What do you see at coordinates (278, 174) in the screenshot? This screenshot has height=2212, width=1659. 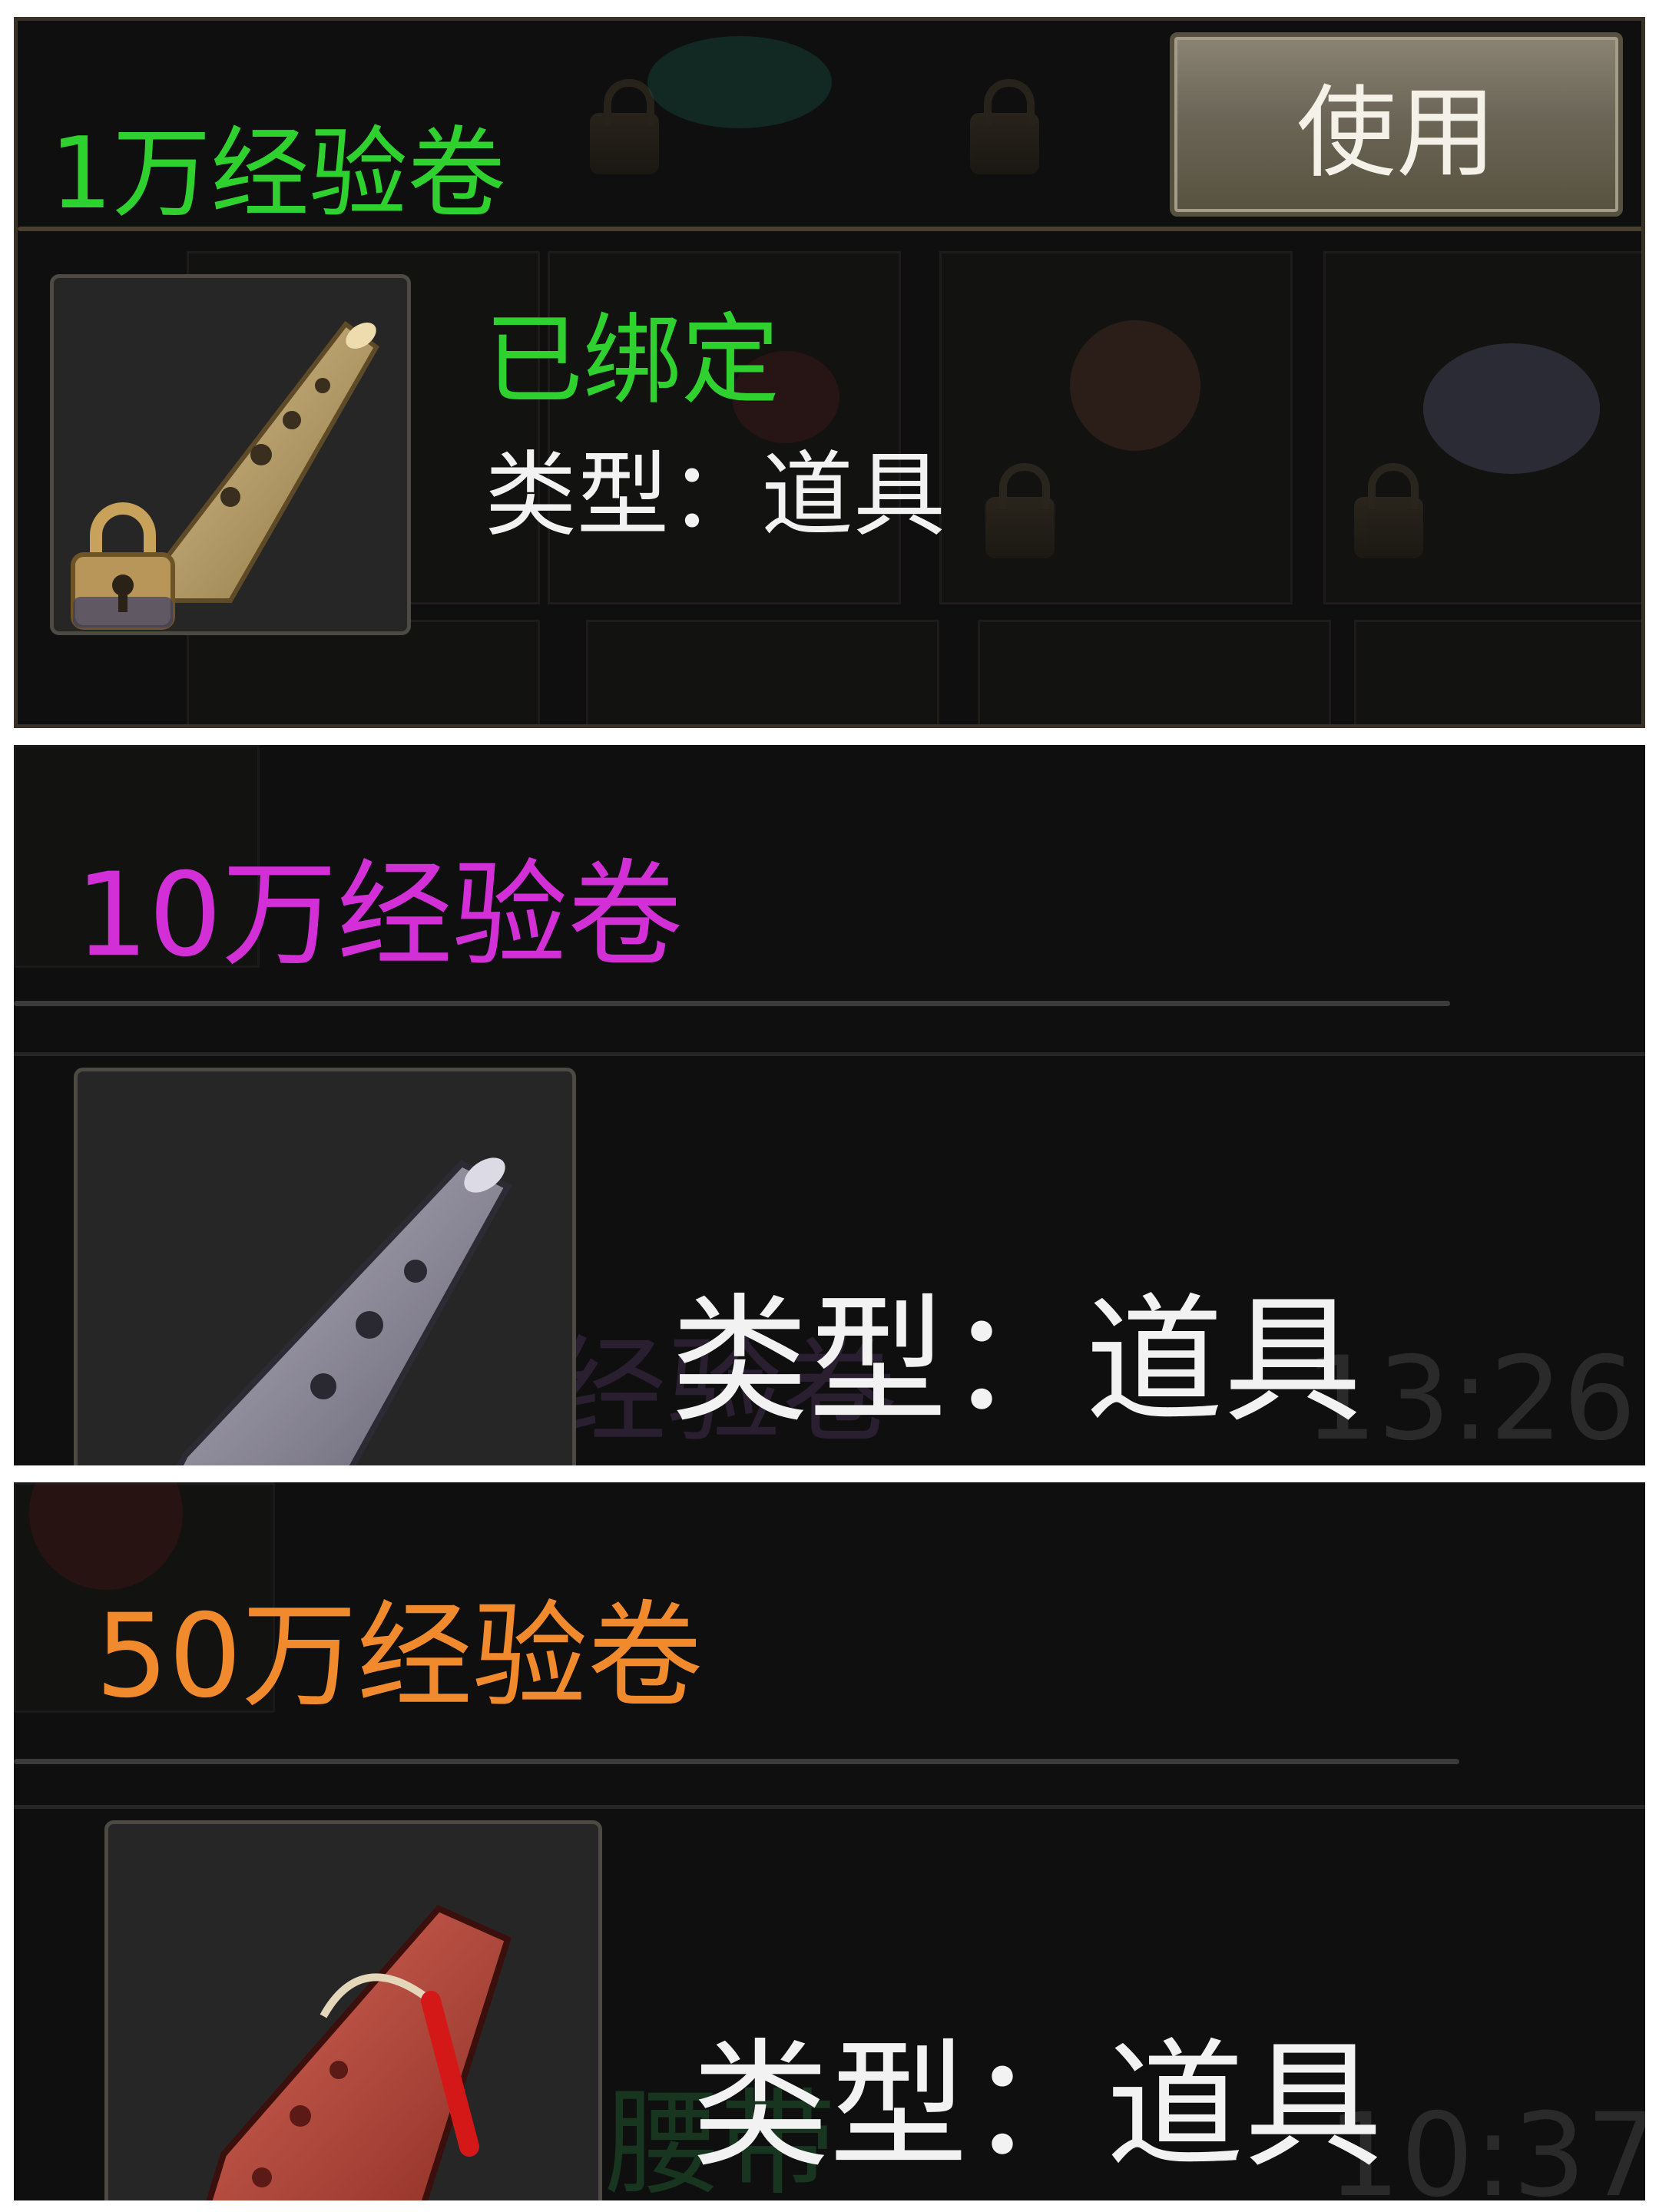 I see `item-name: 1万经验卷` at bounding box center [278, 174].